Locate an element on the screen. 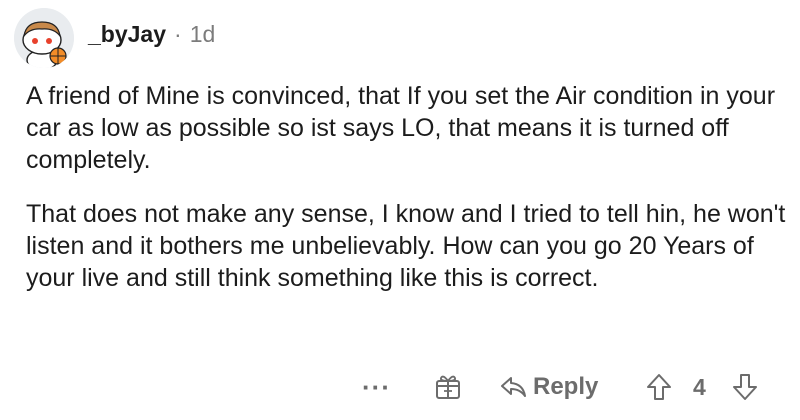 This screenshot has height=420, width=800. comment-meta: _byJay · 1d is located at coordinates (151, 34).